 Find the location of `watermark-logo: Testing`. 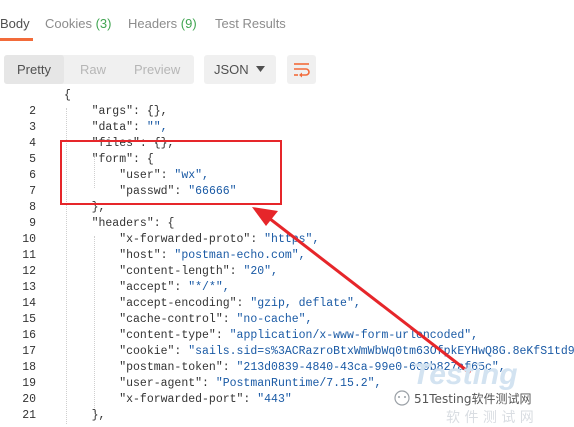

watermark-logo: Testing is located at coordinates (465, 374).